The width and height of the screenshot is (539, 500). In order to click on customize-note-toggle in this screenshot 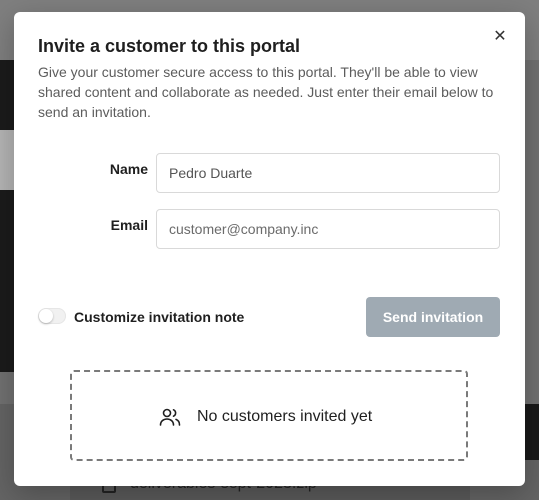, I will do `click(52, 316)`.